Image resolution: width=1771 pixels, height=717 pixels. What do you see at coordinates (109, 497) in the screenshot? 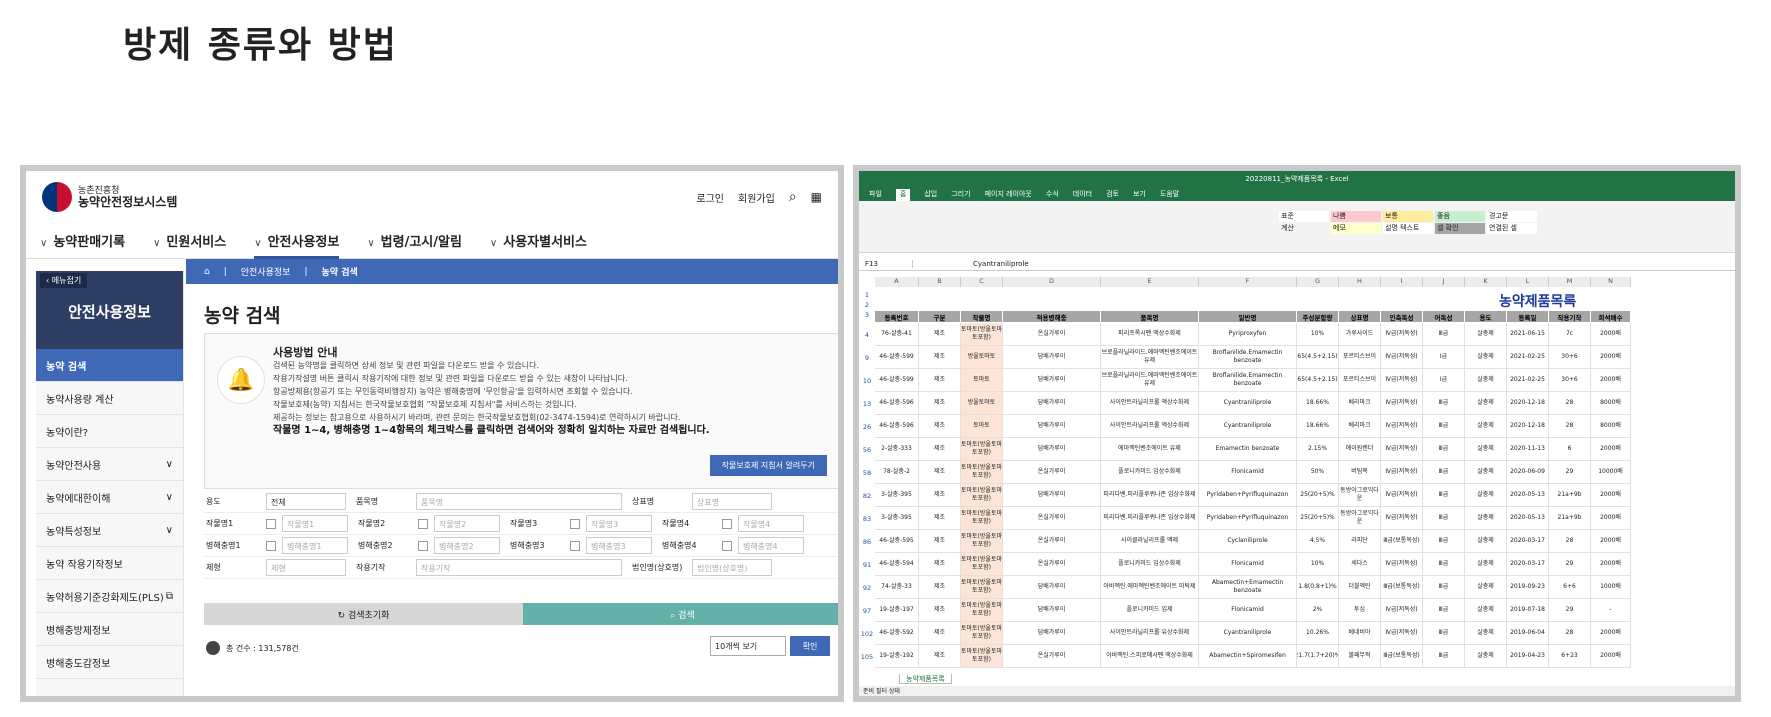
I see `side-item-understanding: 농약에대한이해 ∨` at bounding box center [109, 497].